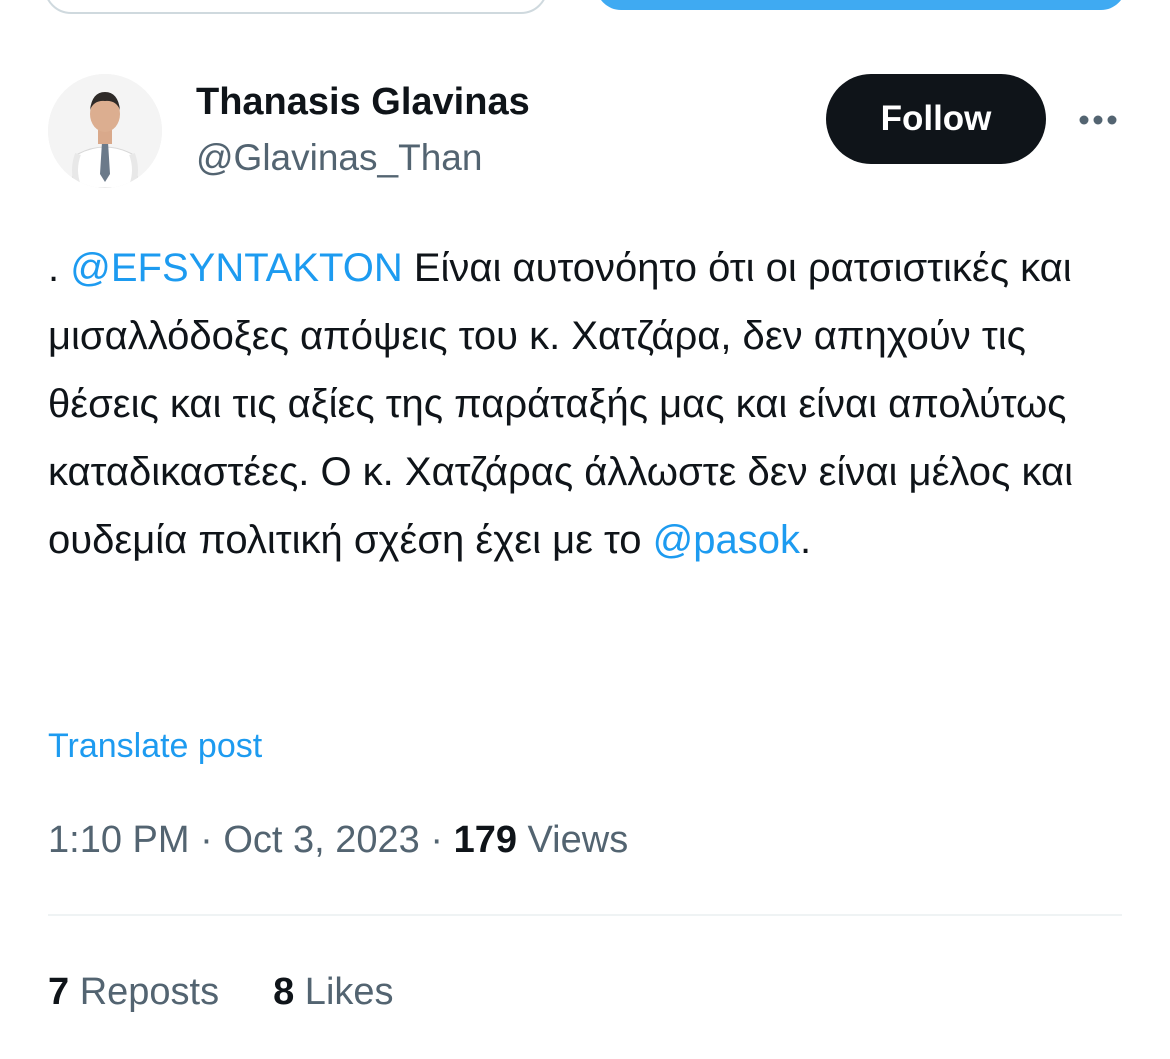 The width and height of the screenshot is (1170, 1059). I want to click on mention-pasok: @pasok, so click(726, 540).